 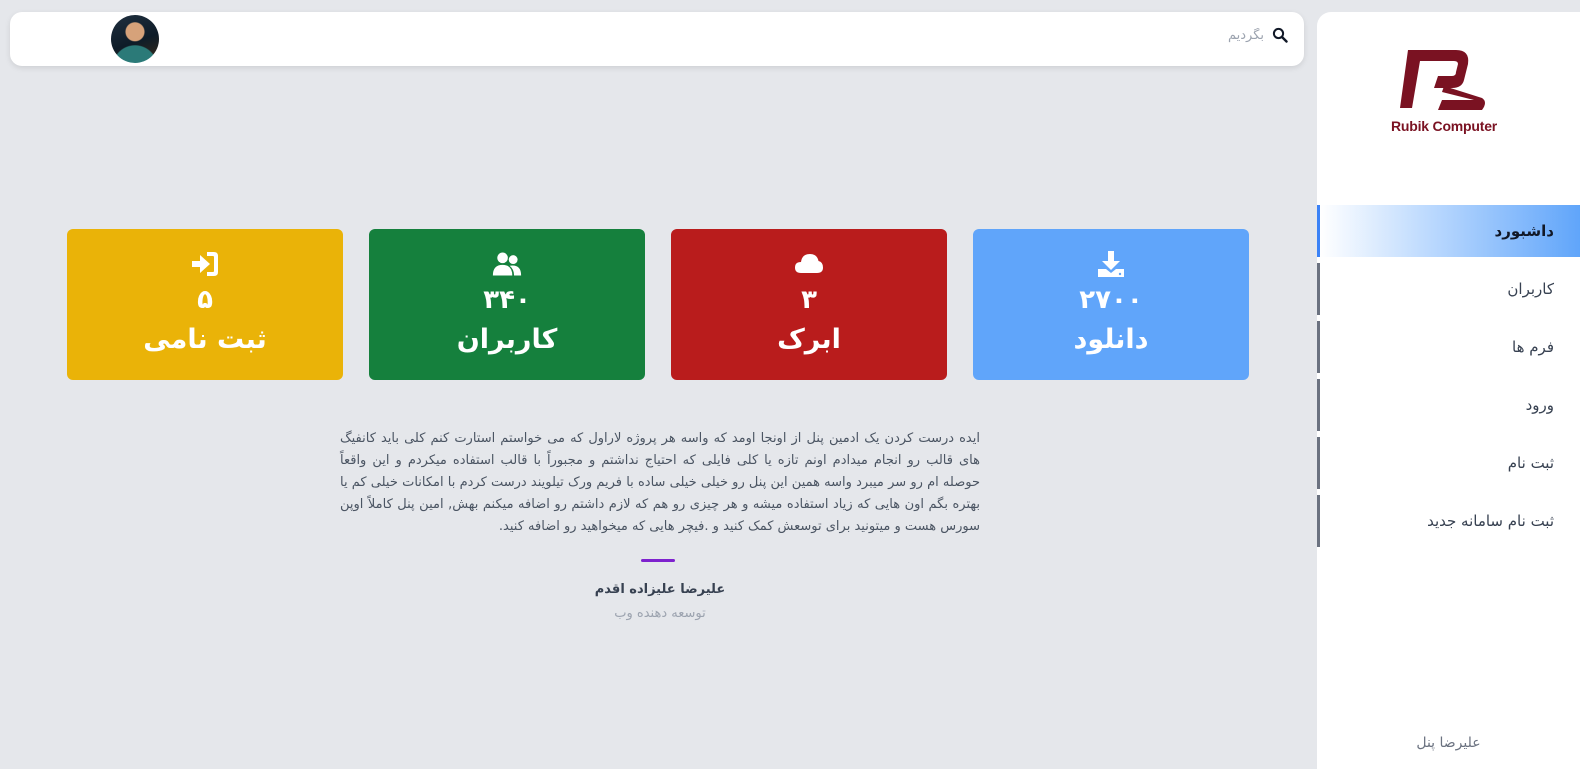 I want to click on rubik-logo-icon, so click(x=1442, y=80).